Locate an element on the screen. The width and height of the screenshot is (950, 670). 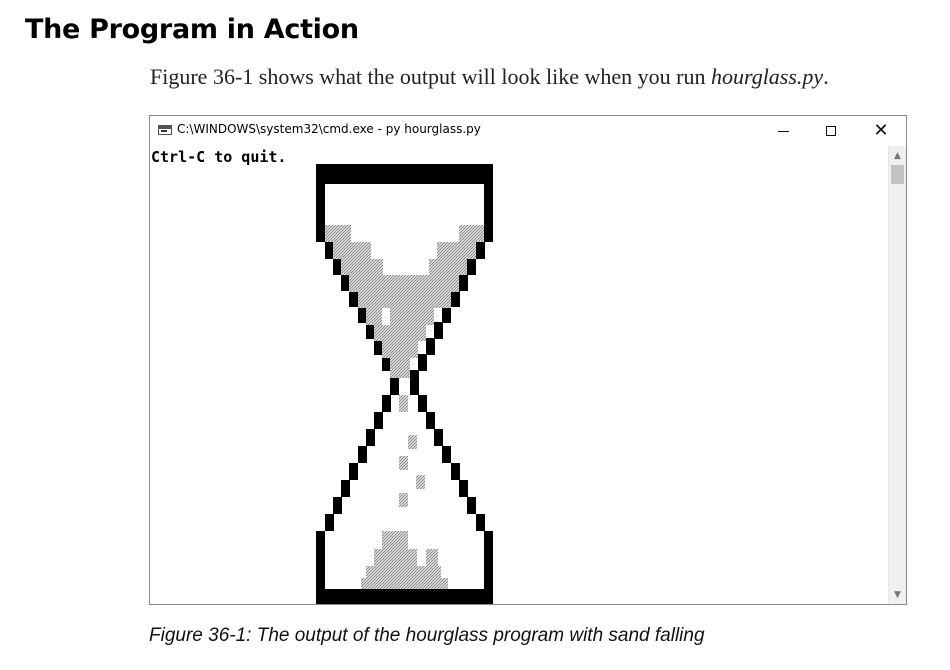
maximize-button is located at coordinates (831, 131).